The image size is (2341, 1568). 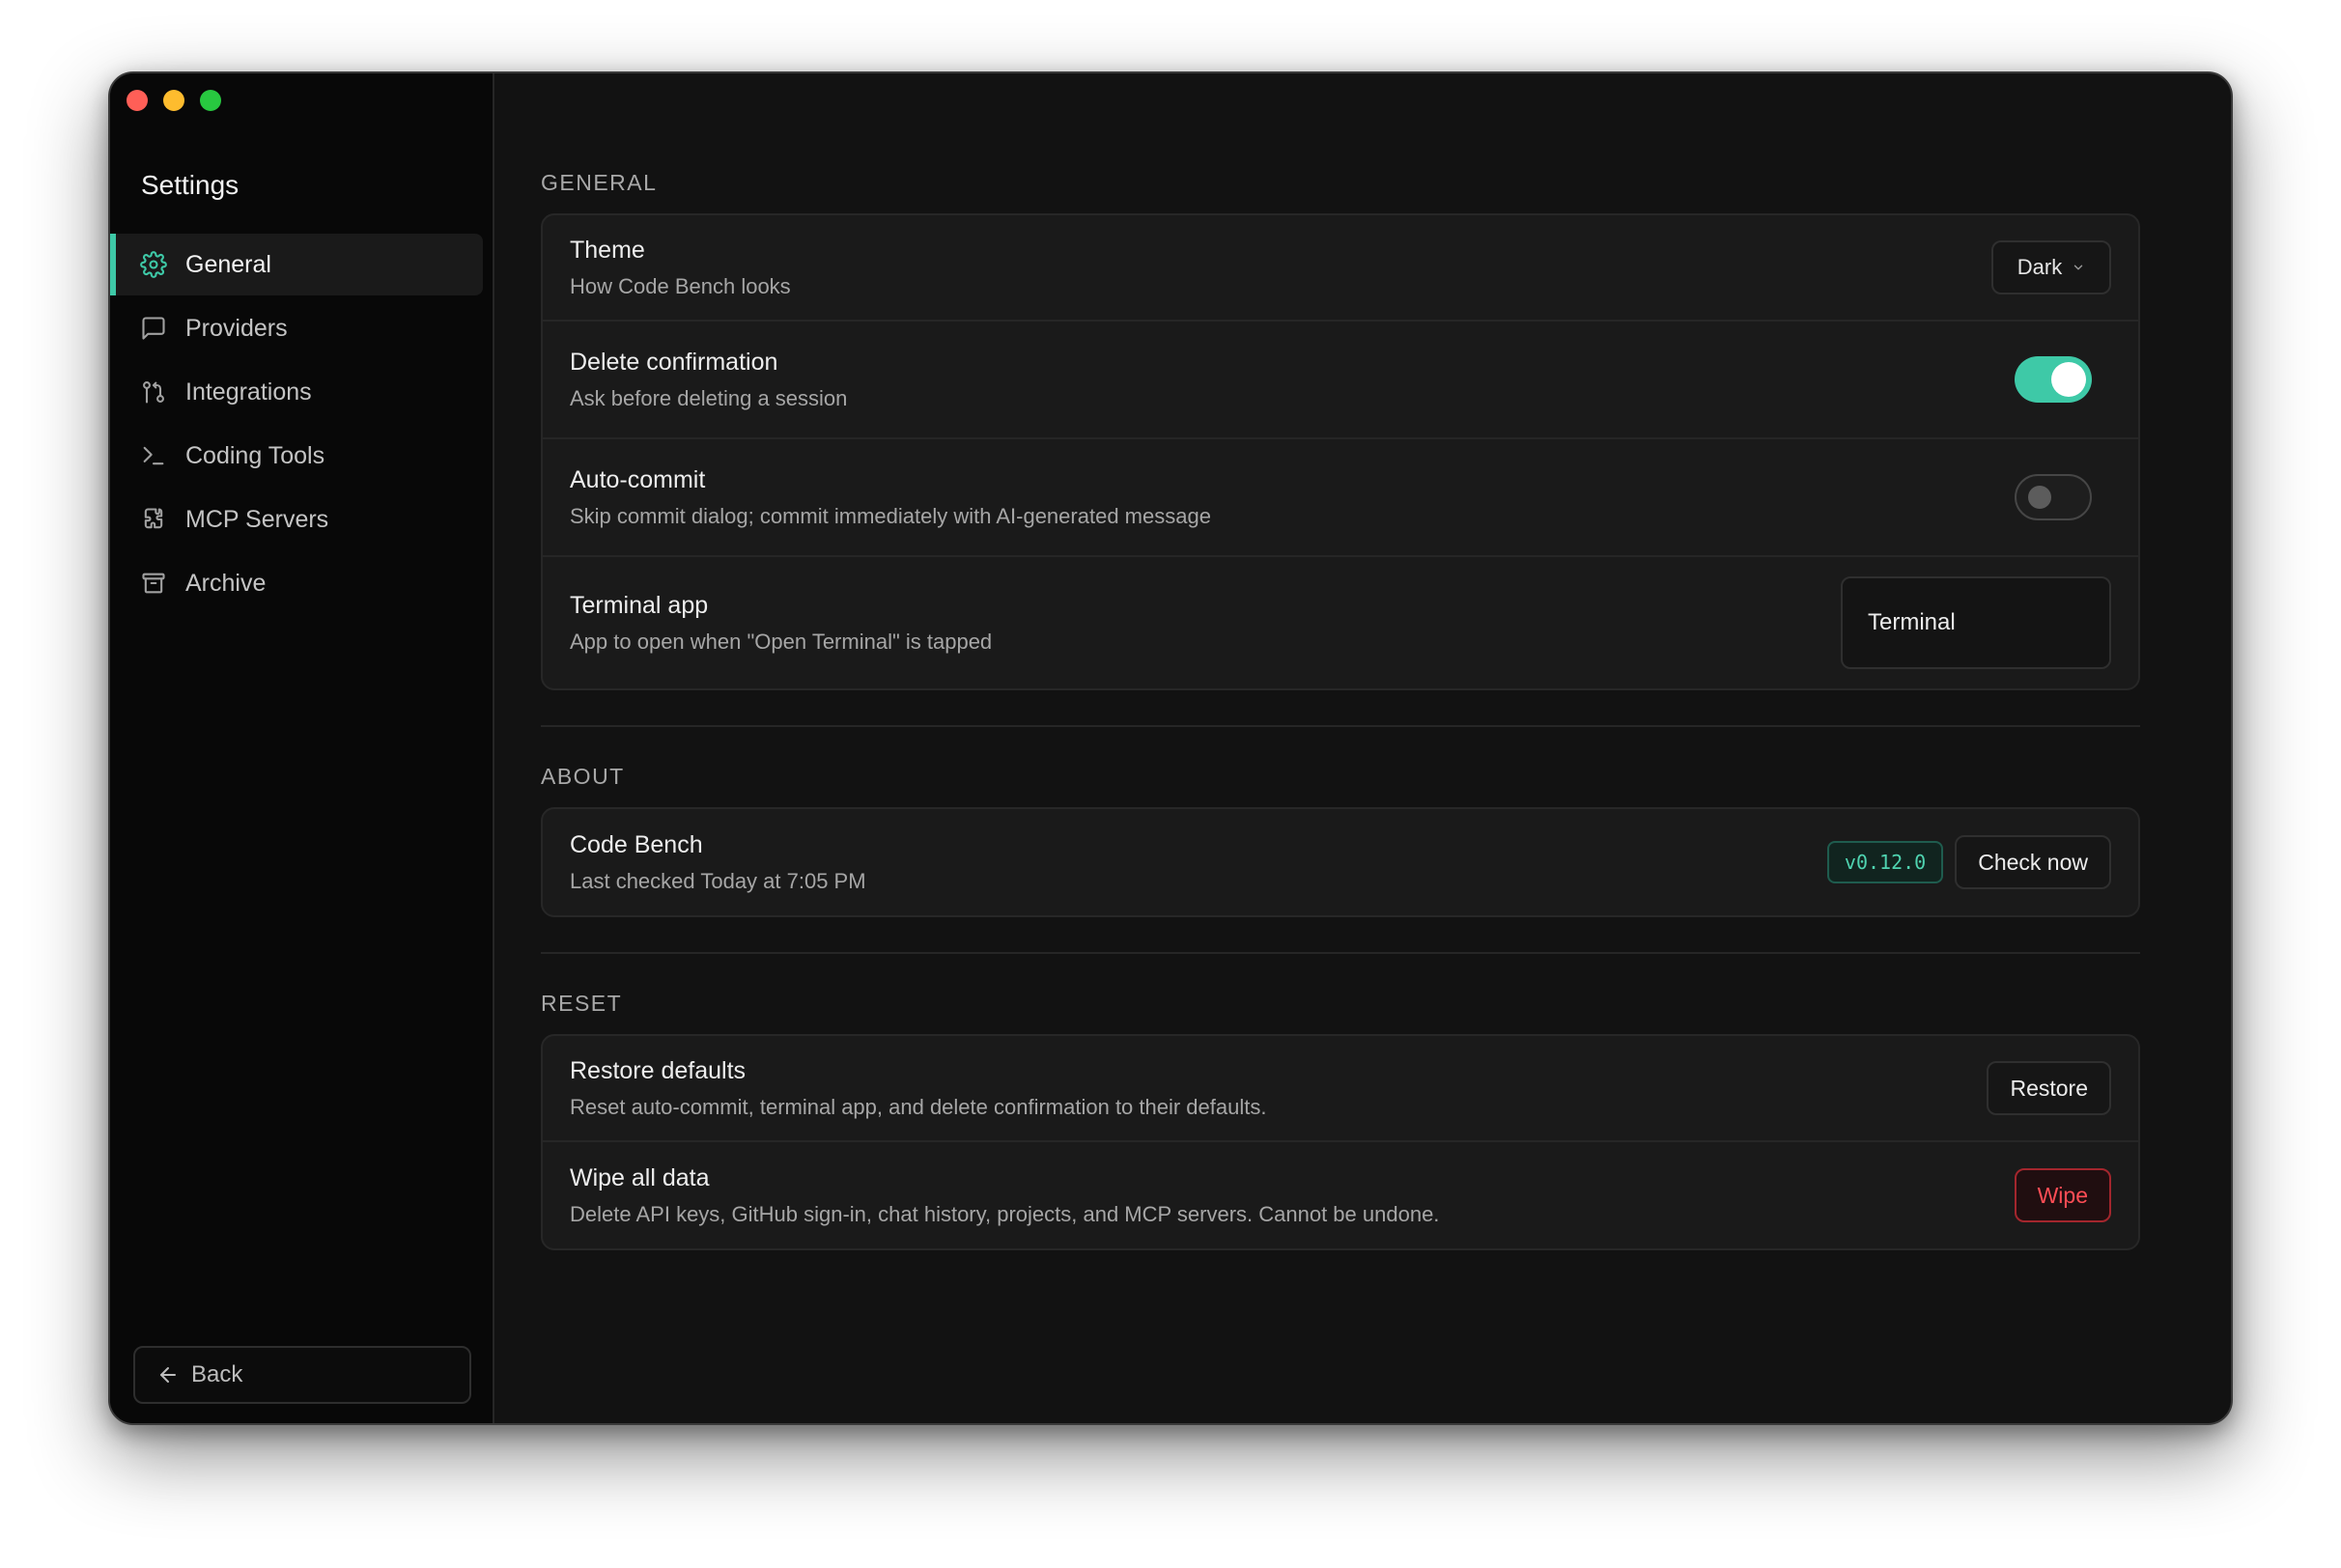 I want to click on minimize-window-button, so click(x=174, y=101).